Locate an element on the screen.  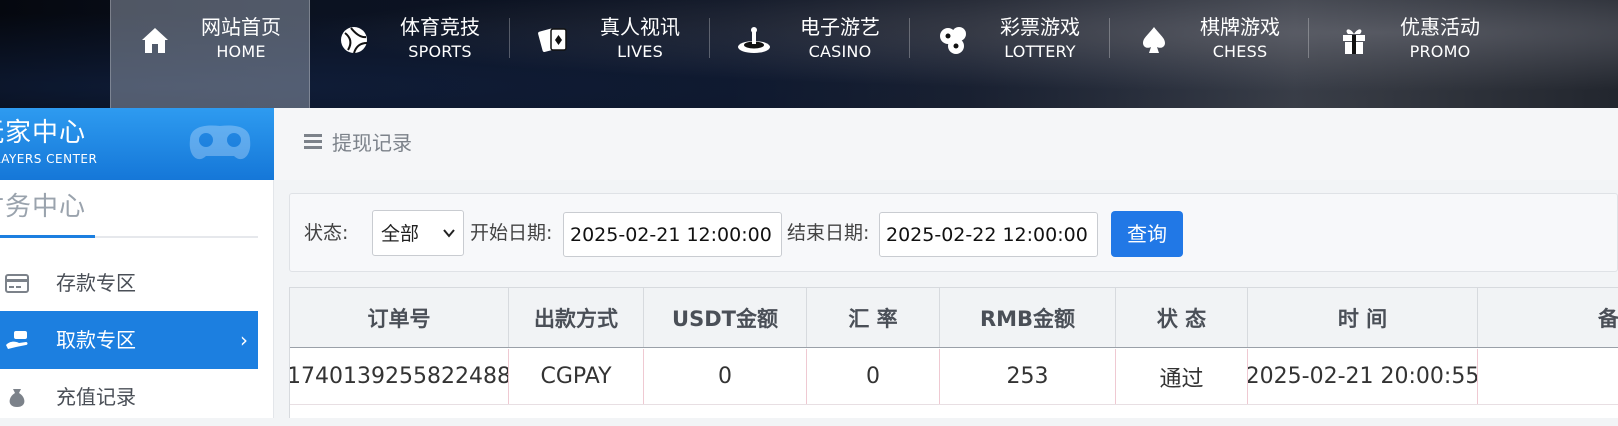
cell-remark is located at coordinates (1548, 376).